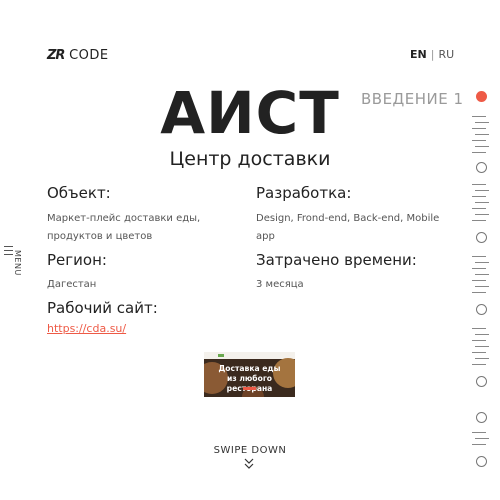  What do you see at coordinates (250, 450) in the screenshot?
I see `swipe-down-label: SWIPE DOWN` at bounding box center [250, 450].